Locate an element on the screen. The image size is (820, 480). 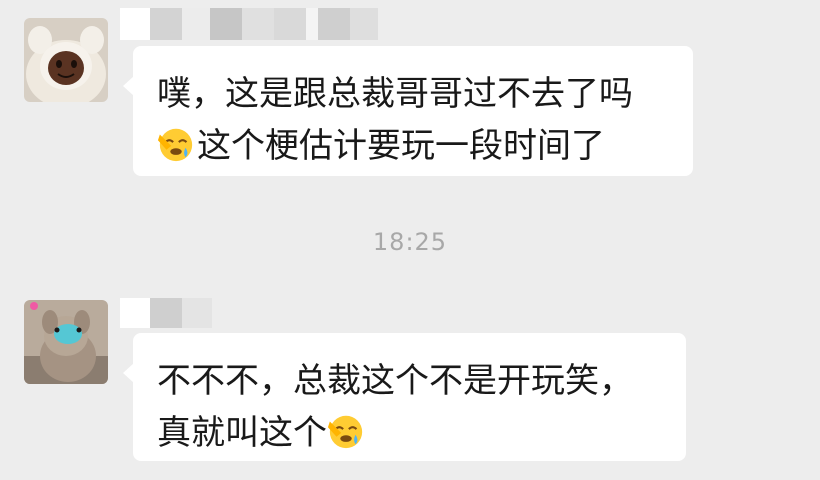
timestamp: 18:25 is located at coordinates (410, 242).